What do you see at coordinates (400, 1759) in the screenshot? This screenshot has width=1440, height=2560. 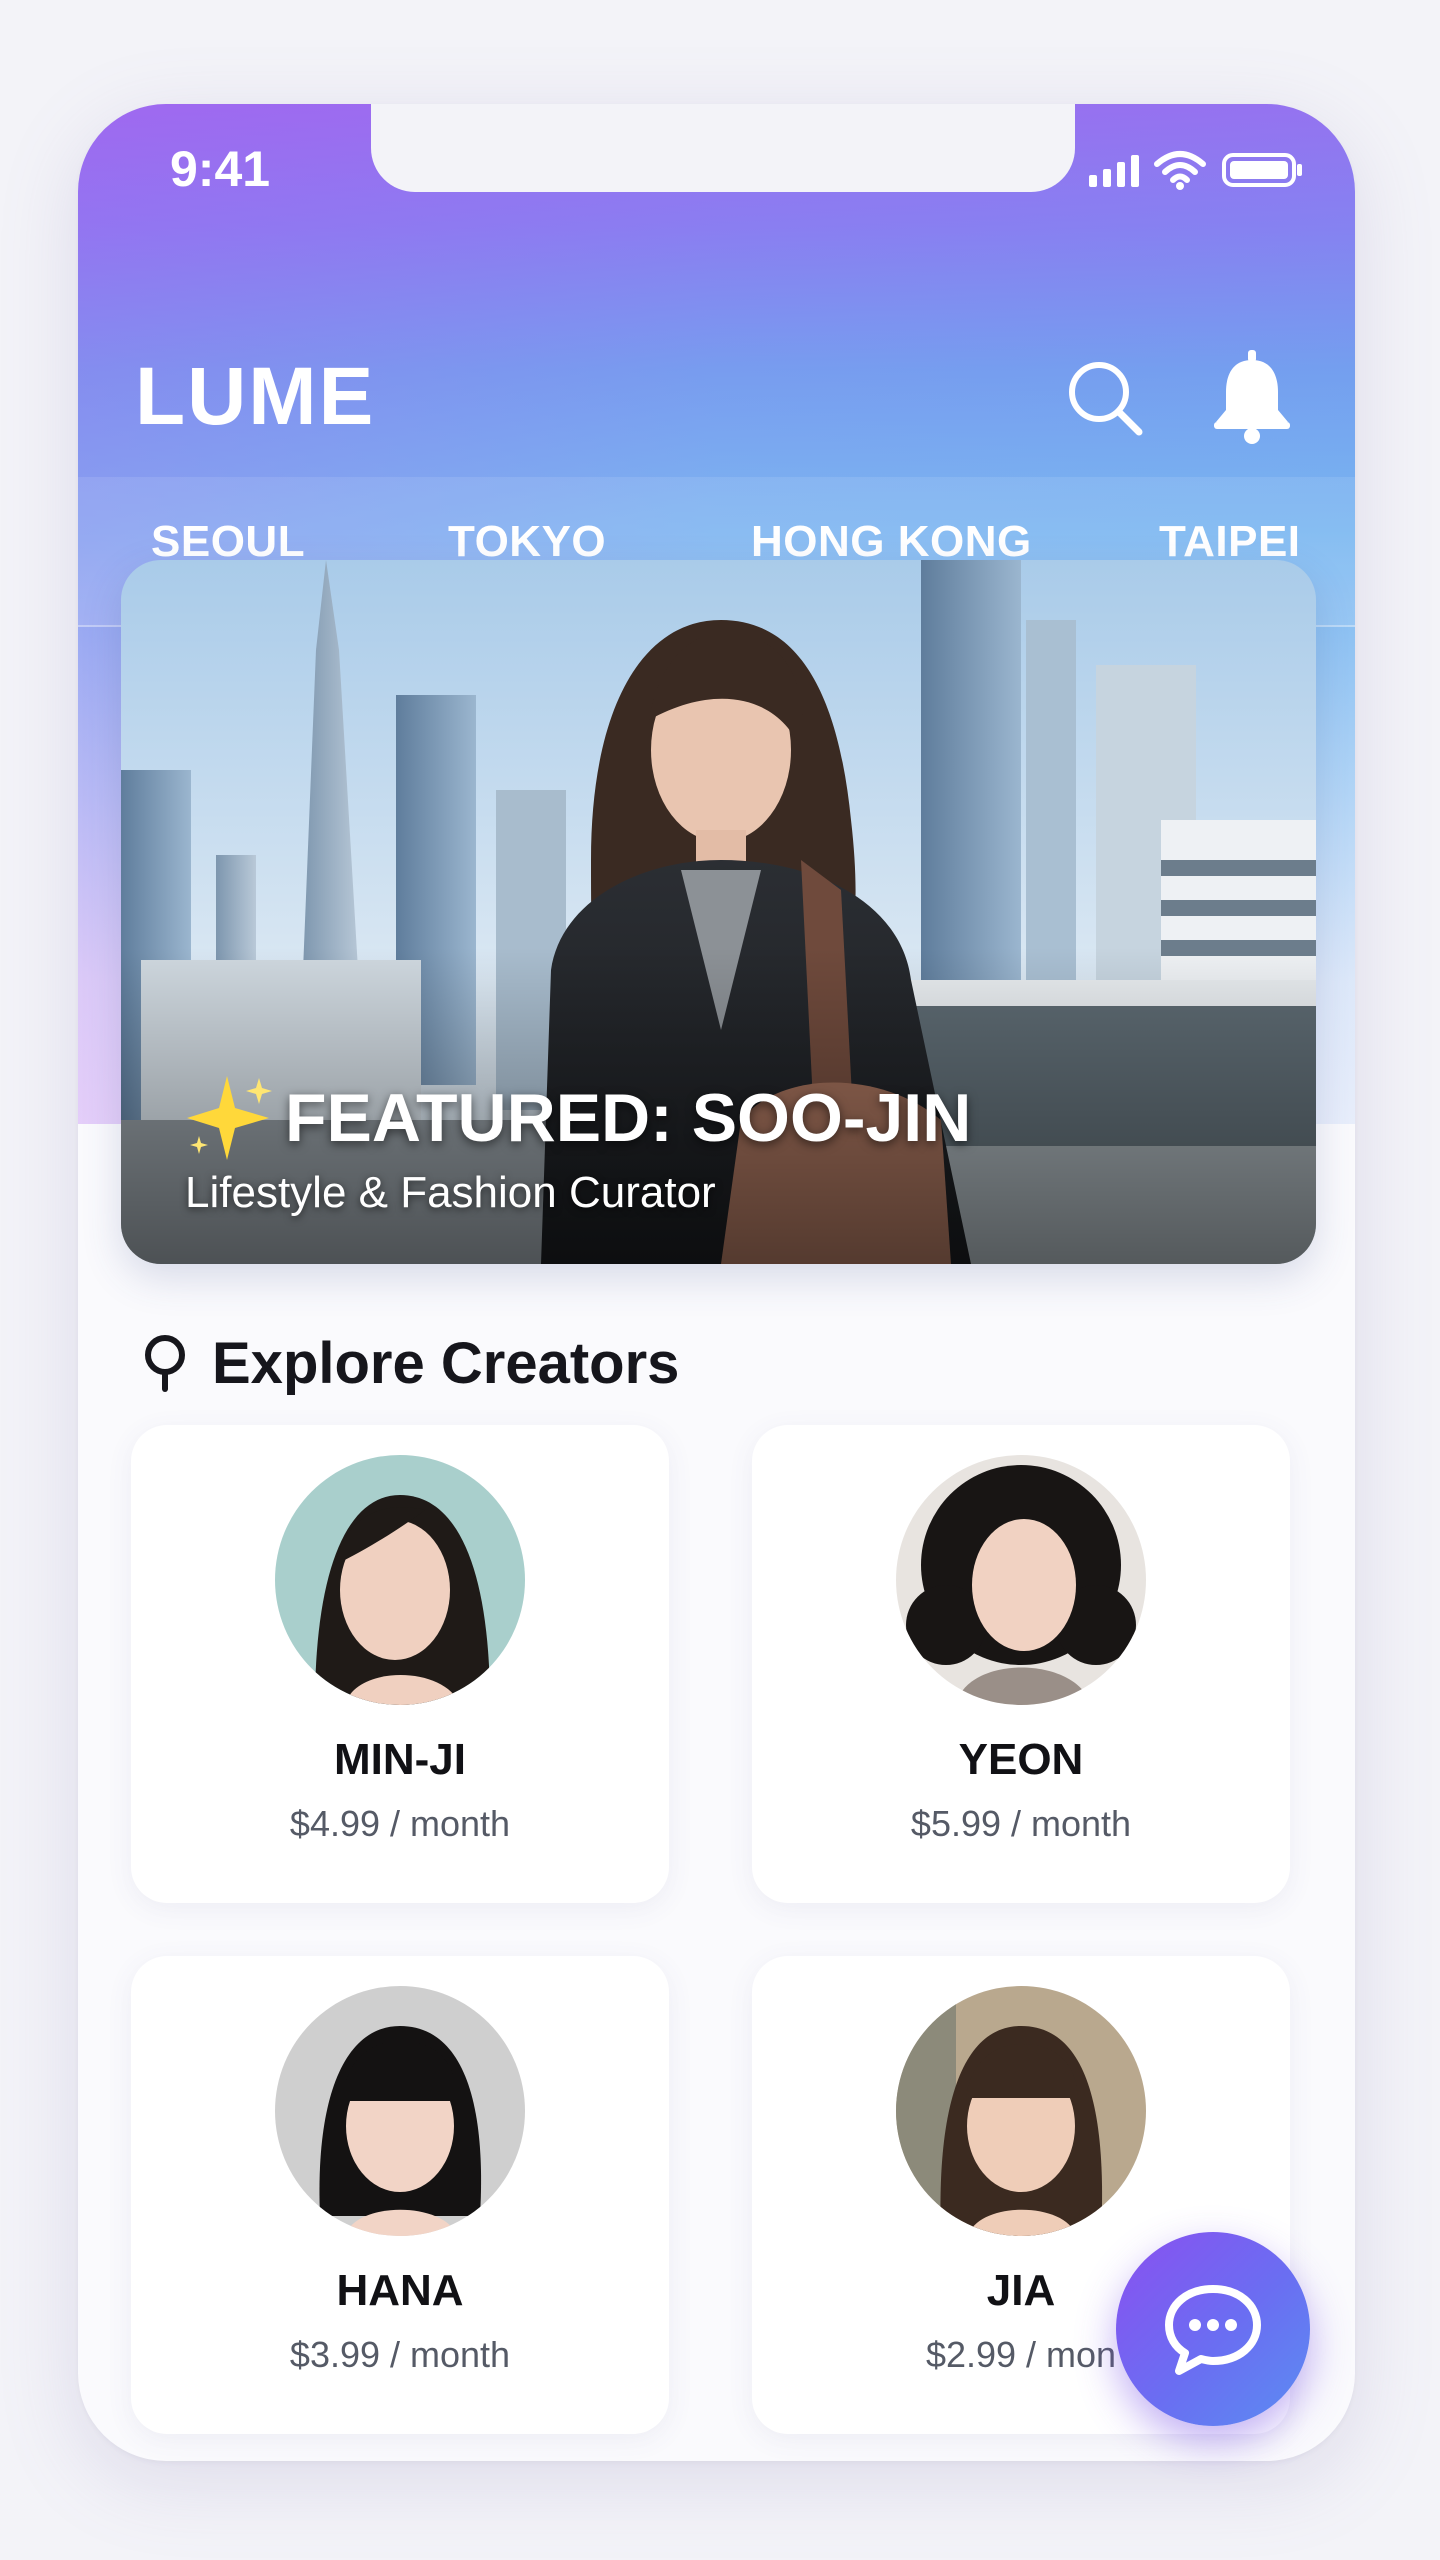 I see `creator-name: MIN-JI` at bounding box center [400, 1759].